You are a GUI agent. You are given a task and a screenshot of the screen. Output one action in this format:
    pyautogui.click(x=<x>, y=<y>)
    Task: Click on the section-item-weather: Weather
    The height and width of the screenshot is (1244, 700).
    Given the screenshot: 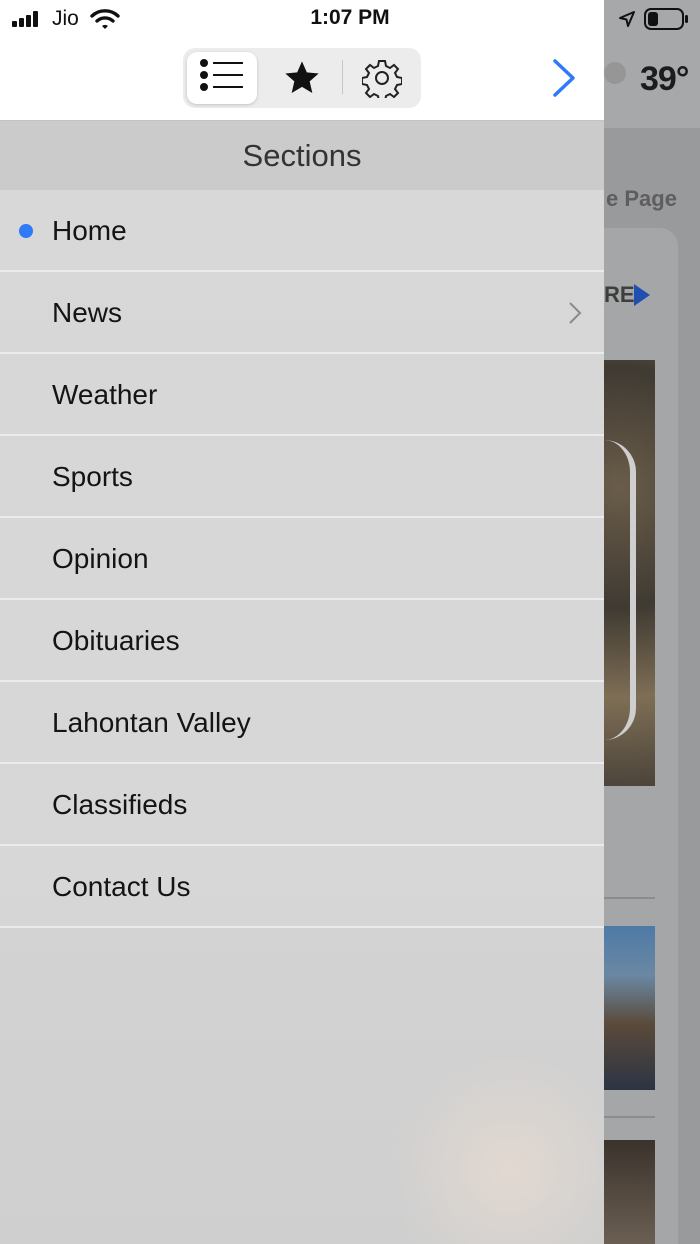 What is the action you would take?
    pyautogui.click(x=302, y=395)
    